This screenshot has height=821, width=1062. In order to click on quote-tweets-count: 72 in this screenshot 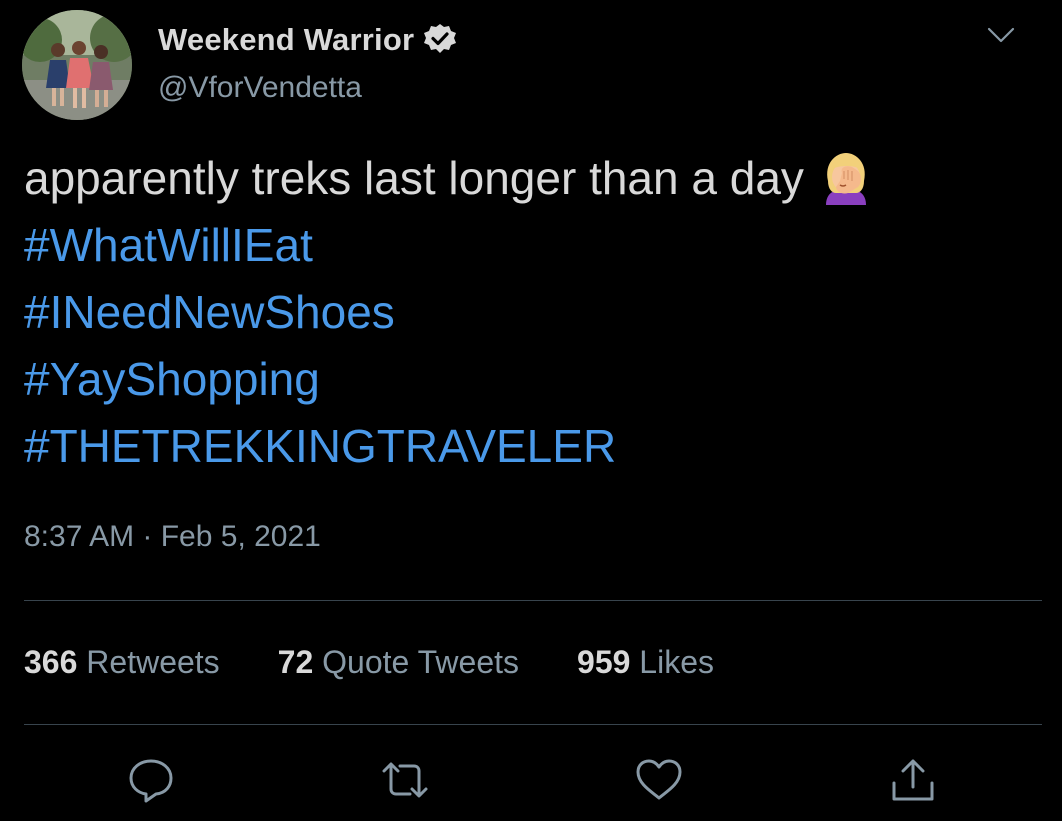, I will do `click(295, 662)`.